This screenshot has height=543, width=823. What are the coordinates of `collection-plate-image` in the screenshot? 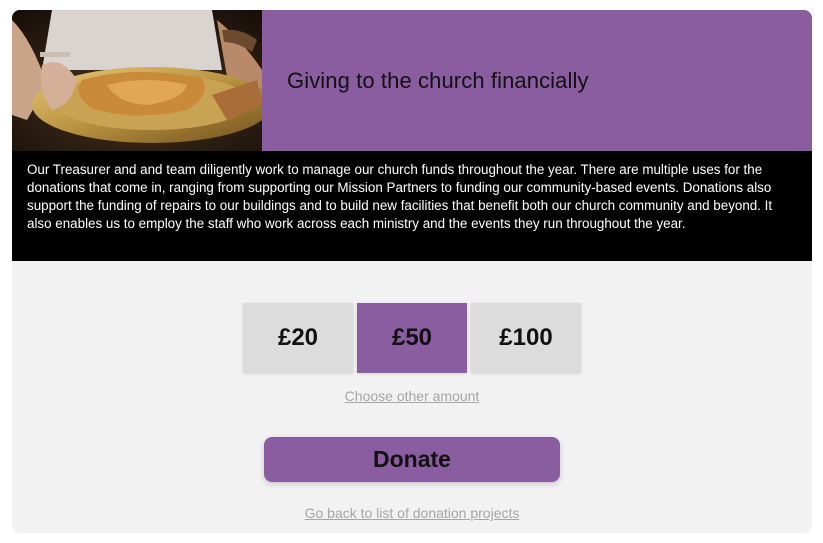 It's located at (137, 80).